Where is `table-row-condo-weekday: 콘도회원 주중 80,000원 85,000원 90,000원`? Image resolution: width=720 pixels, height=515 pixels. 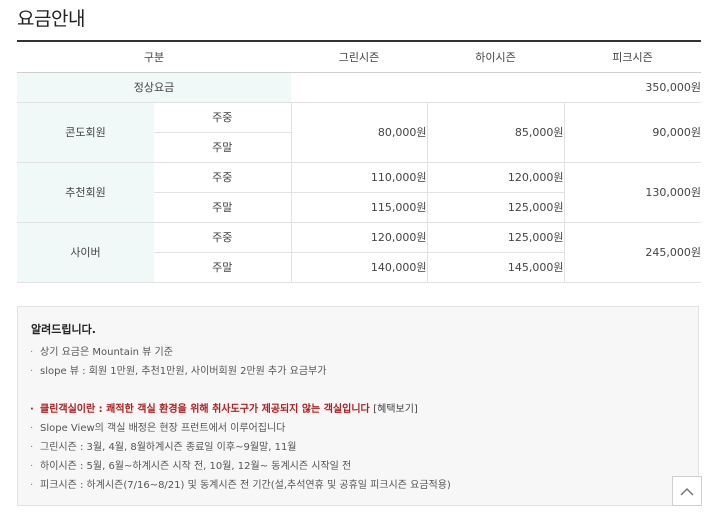 table-row-condo-weekday: 콘도회원 주중 80,000원 85,000원 90,000원 is located at coordinates (359, 132).